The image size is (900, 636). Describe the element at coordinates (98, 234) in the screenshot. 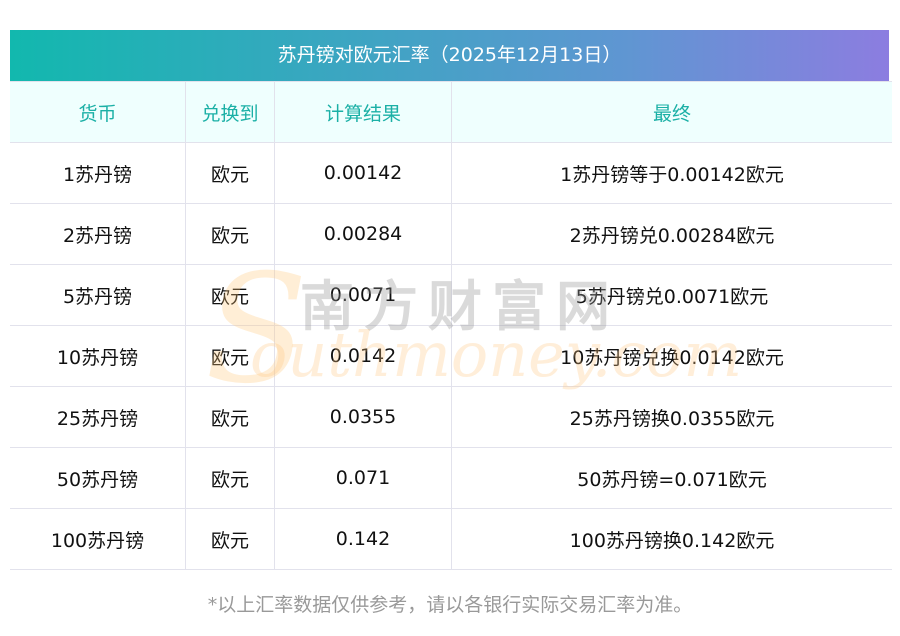

I see `currency-cell: 2苏丹镑` at that location.